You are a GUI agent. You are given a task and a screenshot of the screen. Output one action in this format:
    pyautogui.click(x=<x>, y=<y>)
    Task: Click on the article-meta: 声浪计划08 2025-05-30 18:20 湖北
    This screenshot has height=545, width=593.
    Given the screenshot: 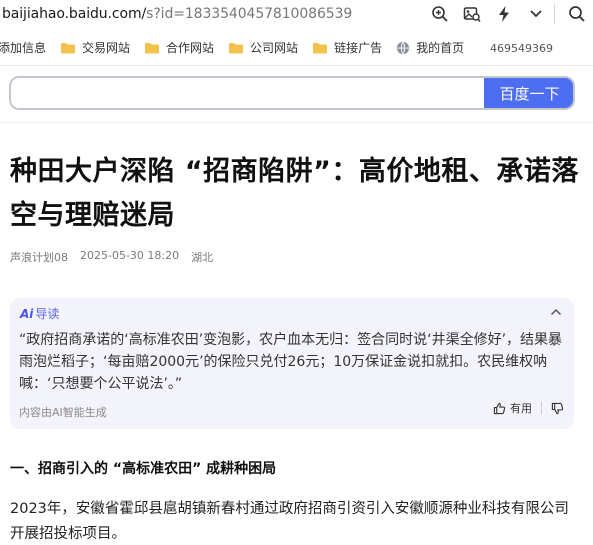 What is the action you would take?
    pyautogui.click(x=111, y=257)
    